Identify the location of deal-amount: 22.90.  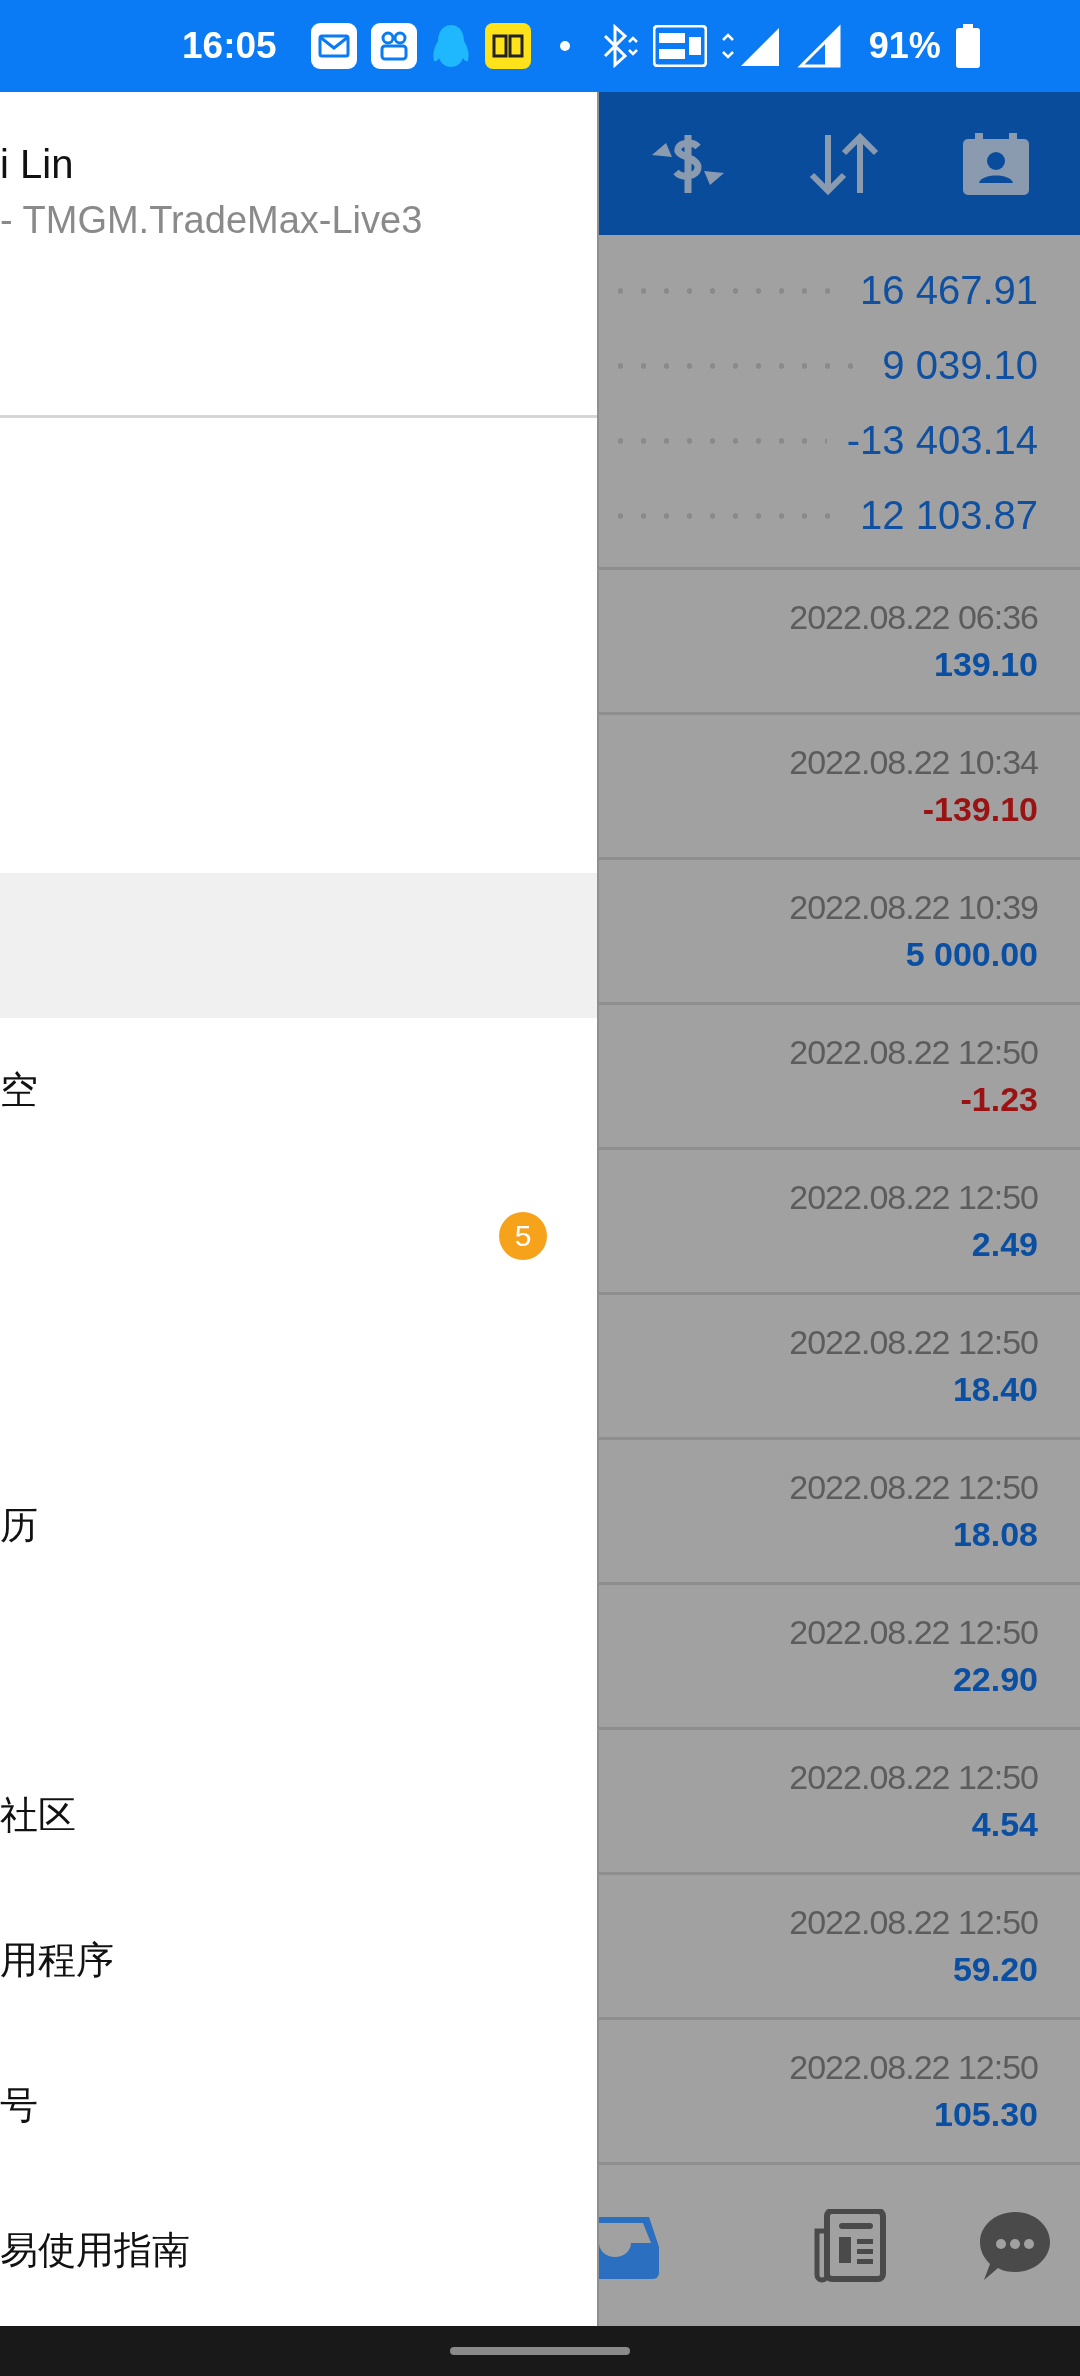
(995, 1679).